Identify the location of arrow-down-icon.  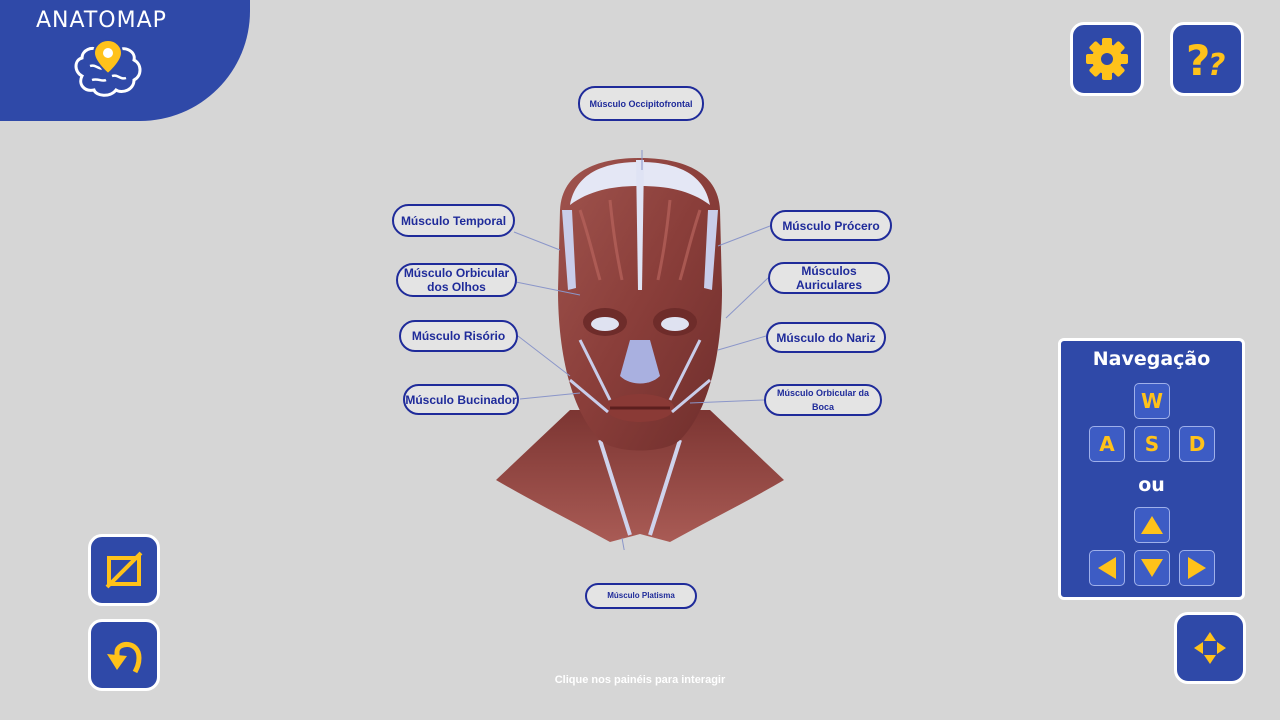
(1152, 568).